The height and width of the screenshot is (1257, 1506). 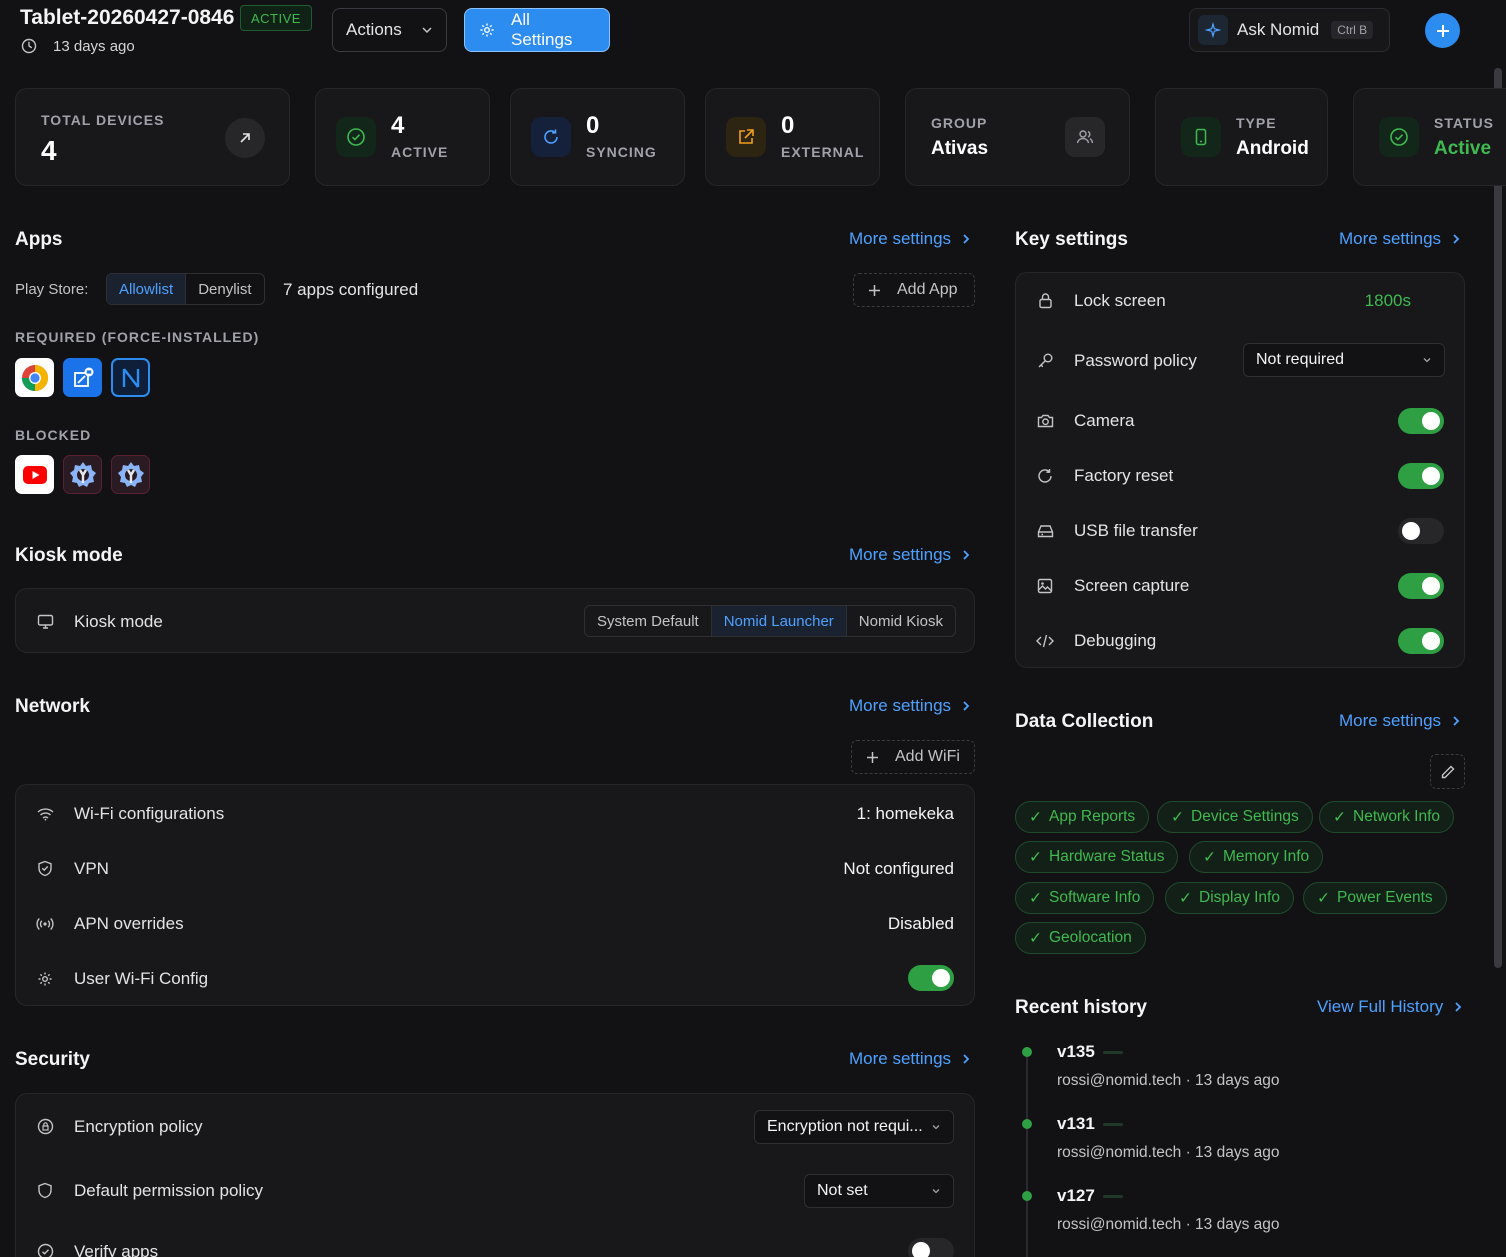 What do you see at coordinates (152, 137) in the screenshot?
I see `total-devices-card: TOTAL DEVICES 4` at bounding box center [152, 137].